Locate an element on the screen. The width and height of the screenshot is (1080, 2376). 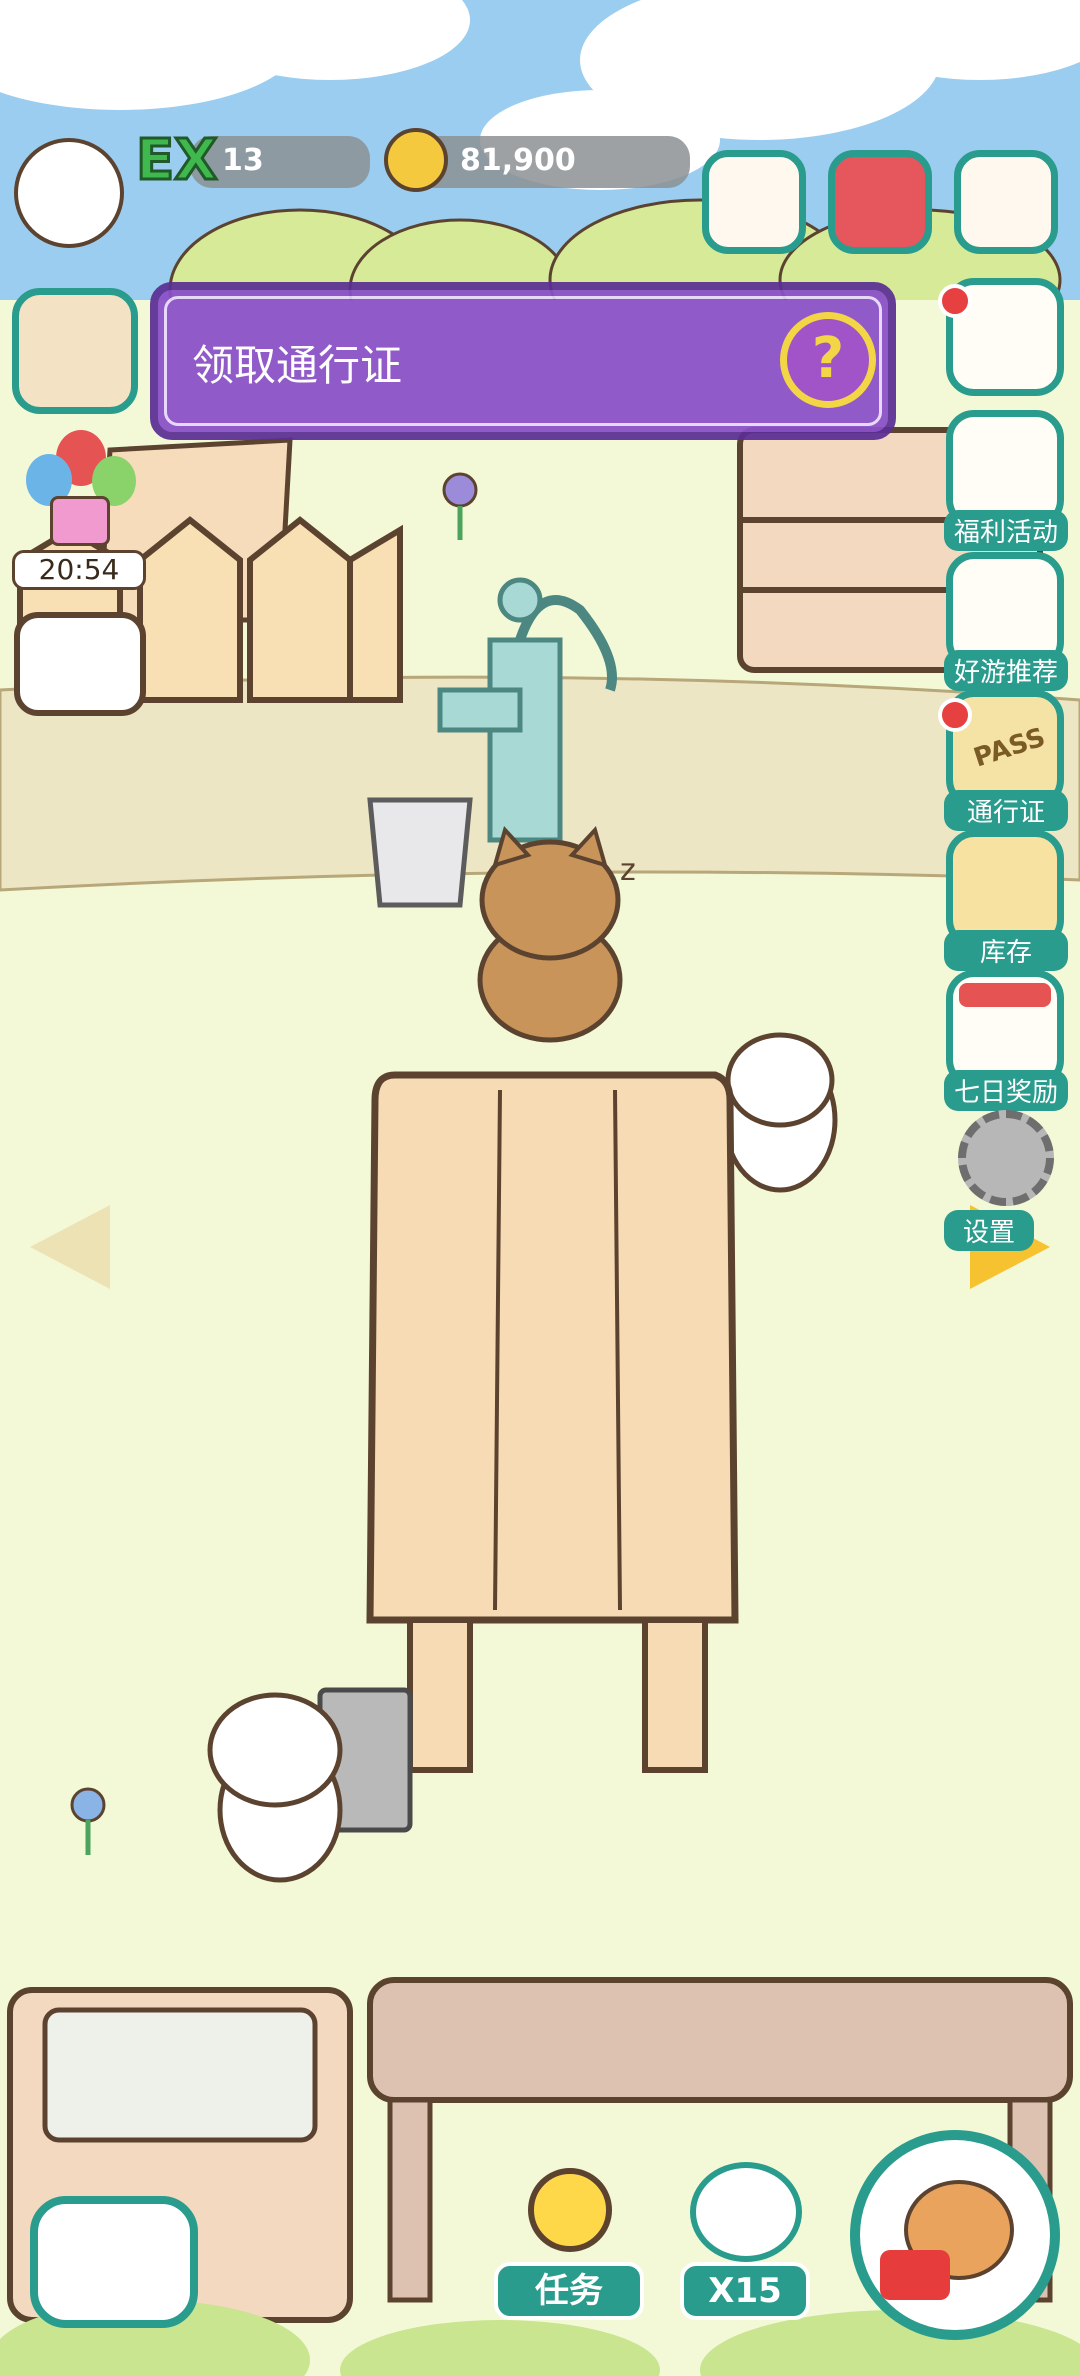
storage-box-icon is located at coordinates (114, 2262).